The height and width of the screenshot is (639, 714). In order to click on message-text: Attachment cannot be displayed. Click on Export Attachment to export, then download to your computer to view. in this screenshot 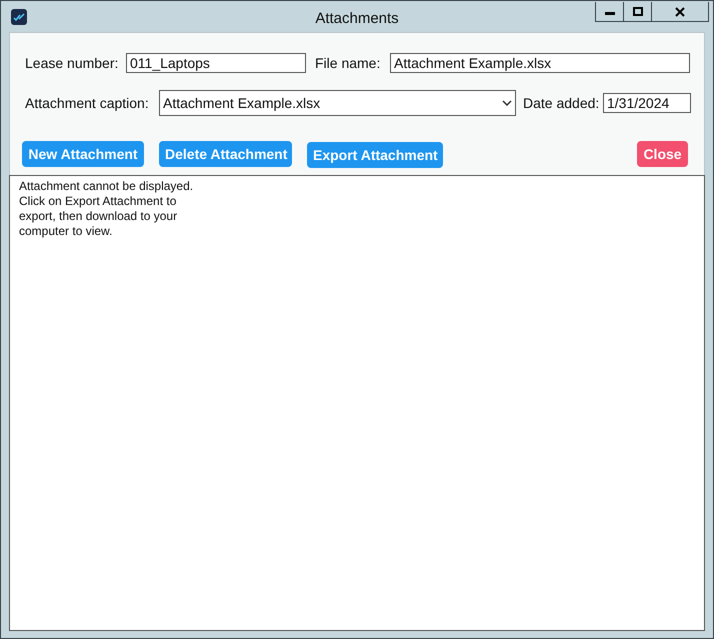, I will do `click(106, 209)`.